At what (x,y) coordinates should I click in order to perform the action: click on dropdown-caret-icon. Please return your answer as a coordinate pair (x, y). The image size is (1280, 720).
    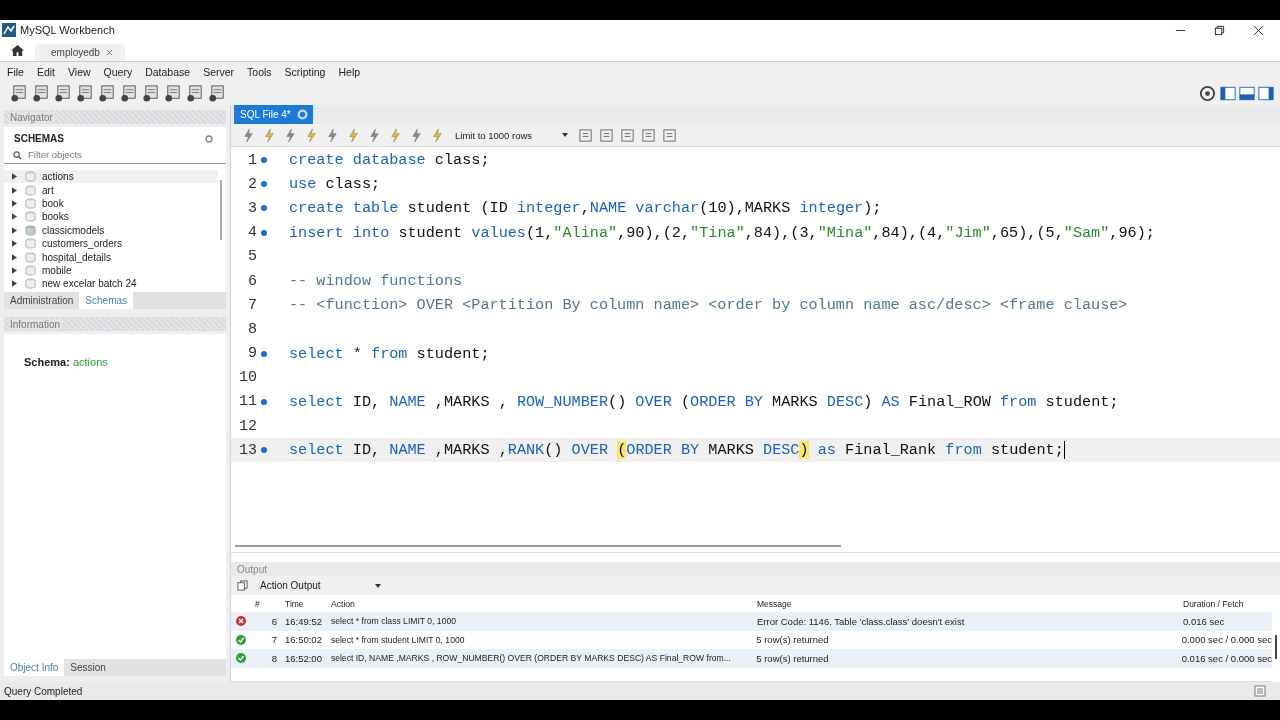
    Looking at the image, I should click on (377, 585).